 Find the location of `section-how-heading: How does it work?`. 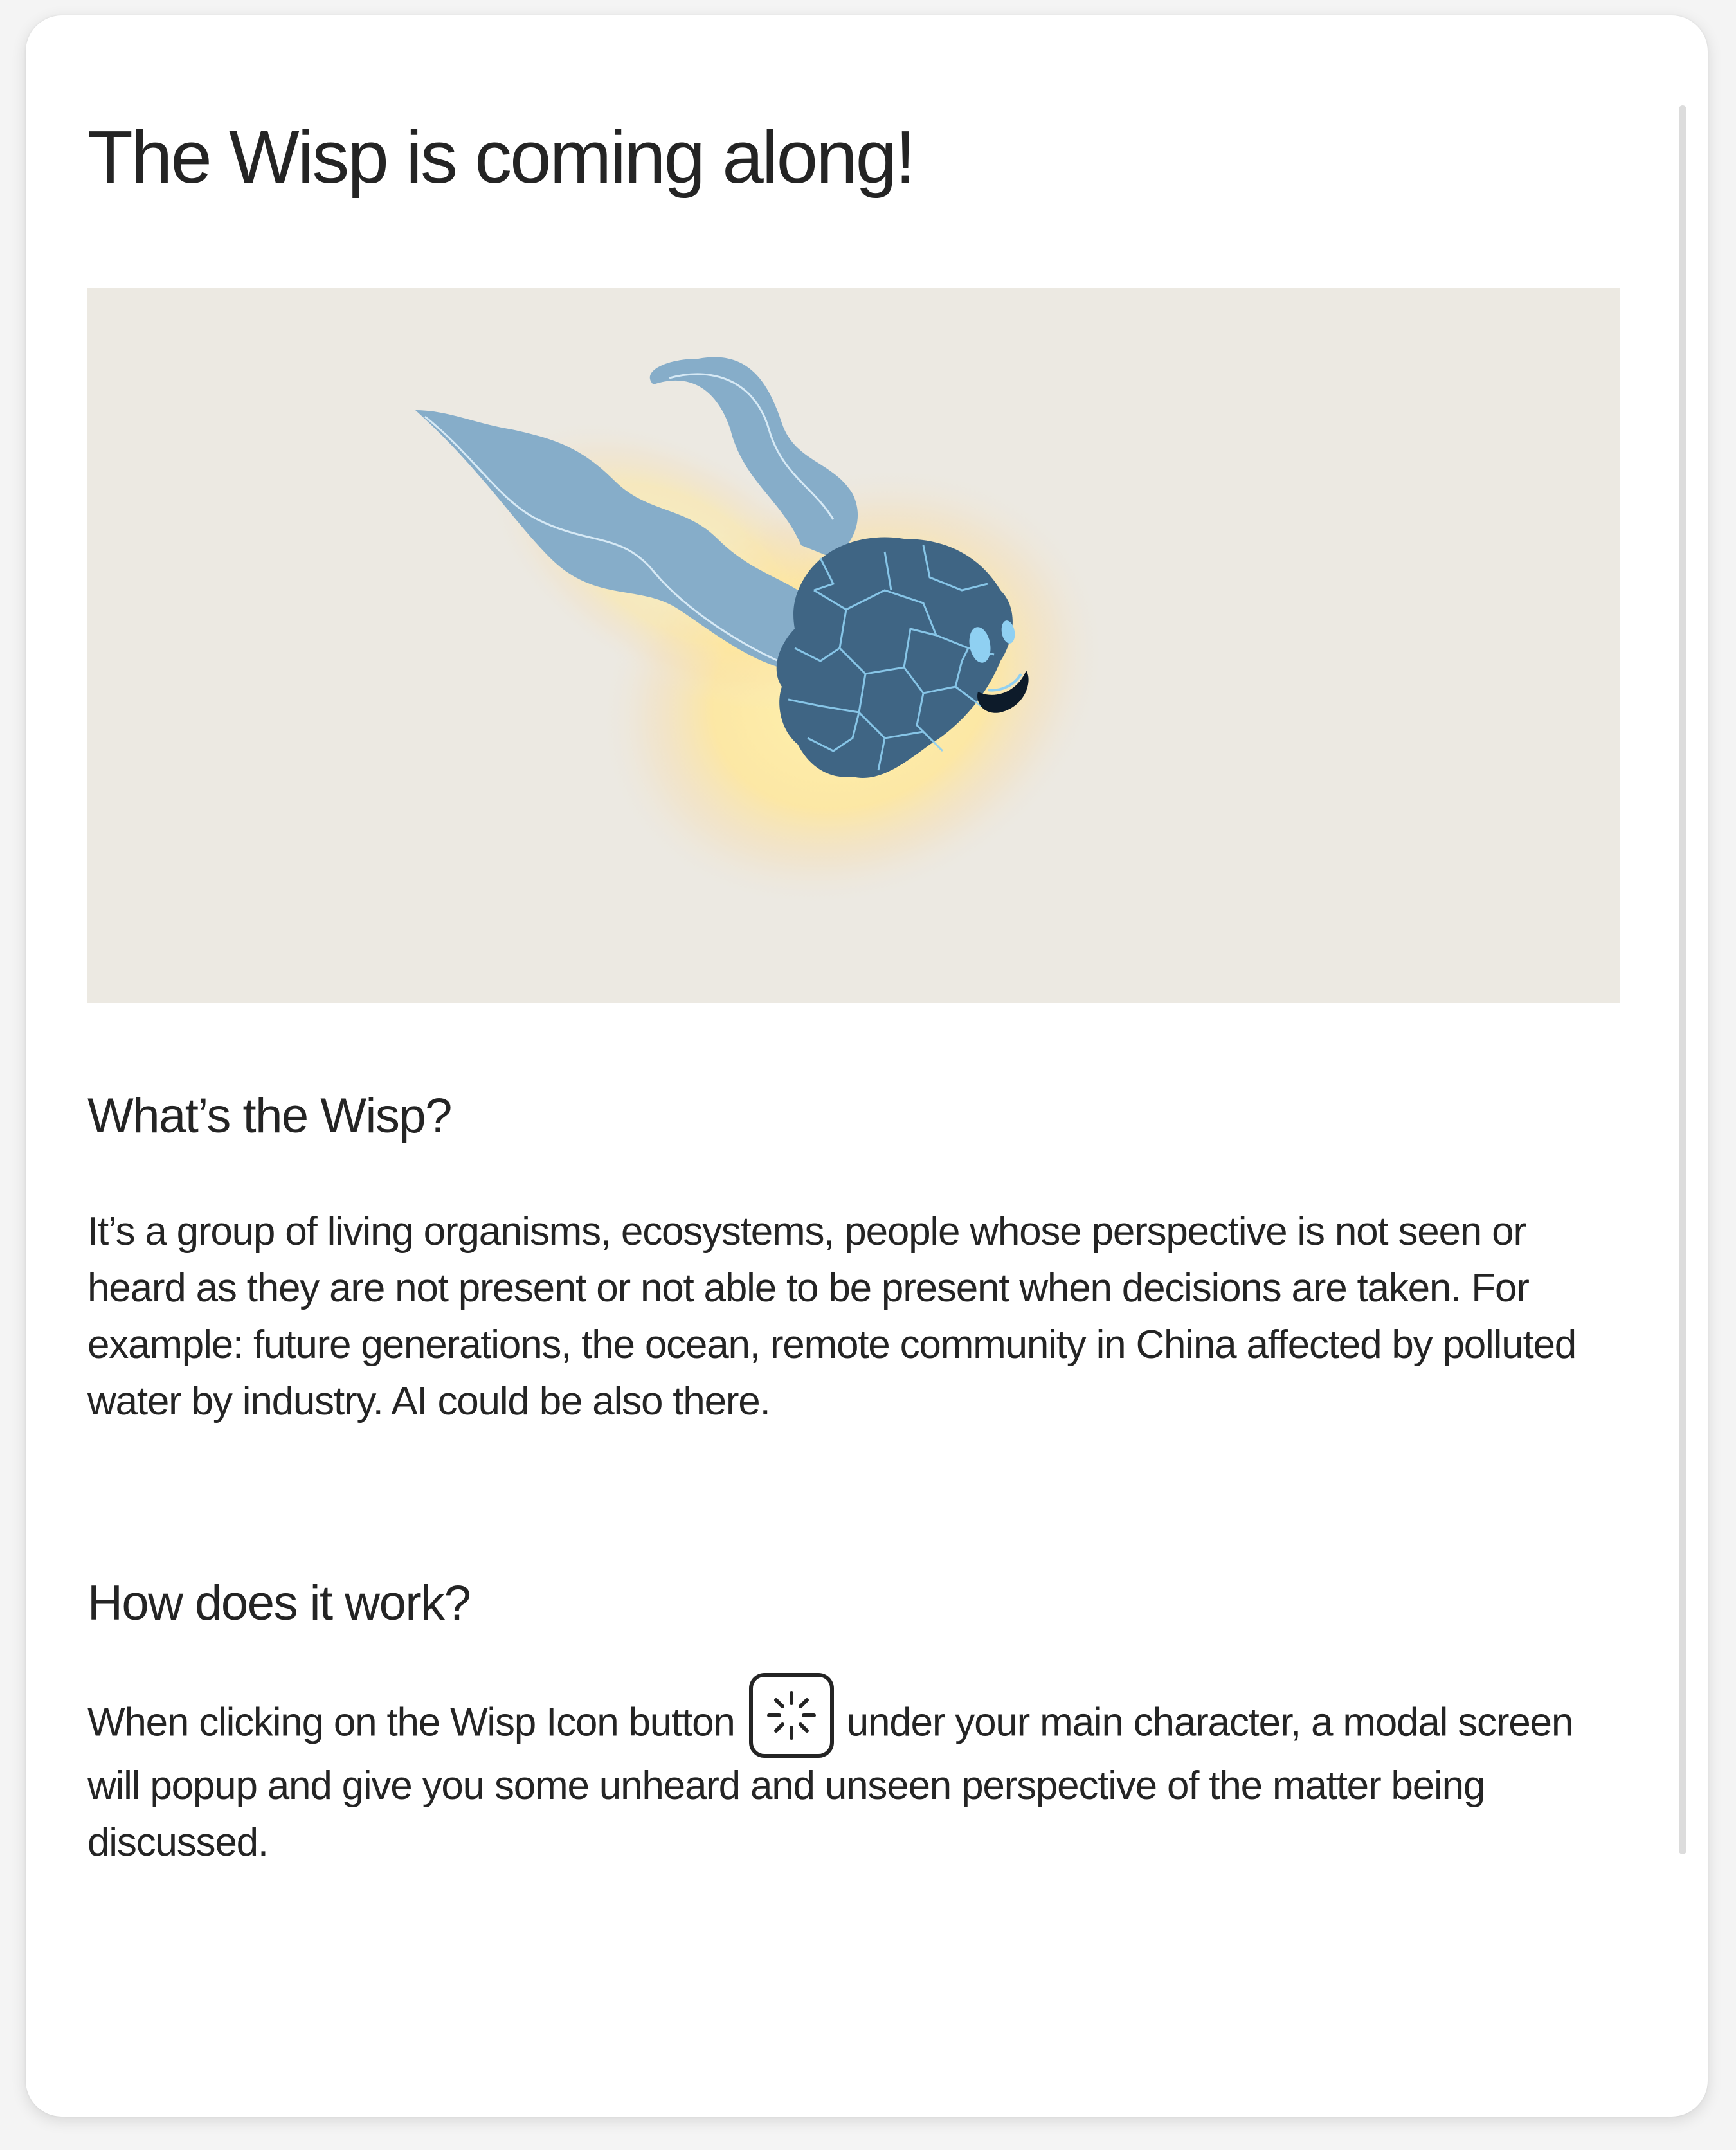

section-how-heading: How does it work? is located at coordinates (279, 1603).